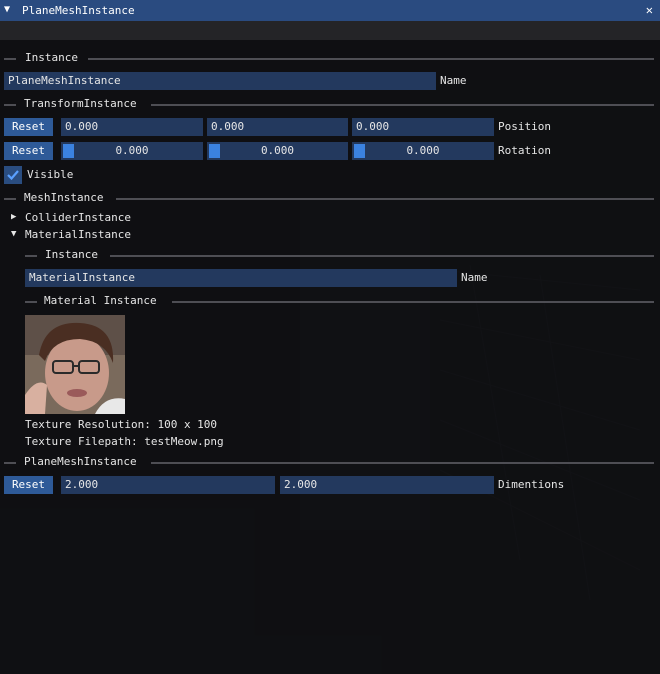  I want to click on position-y-input: 0.000, so click(277, 127).